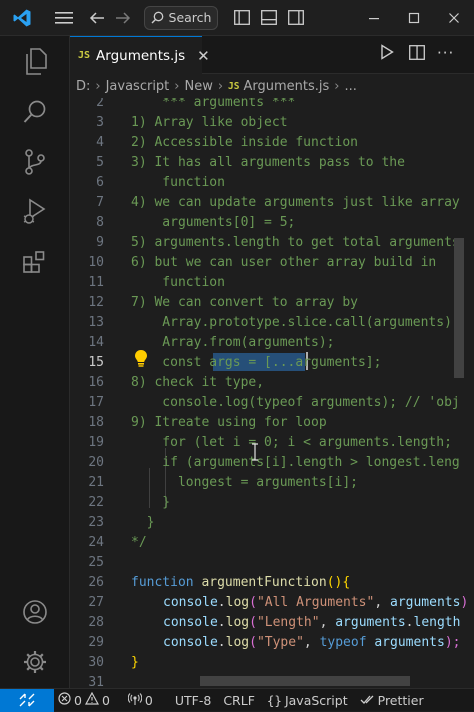  I want to click on warning-count: 0, so click(105, 700).